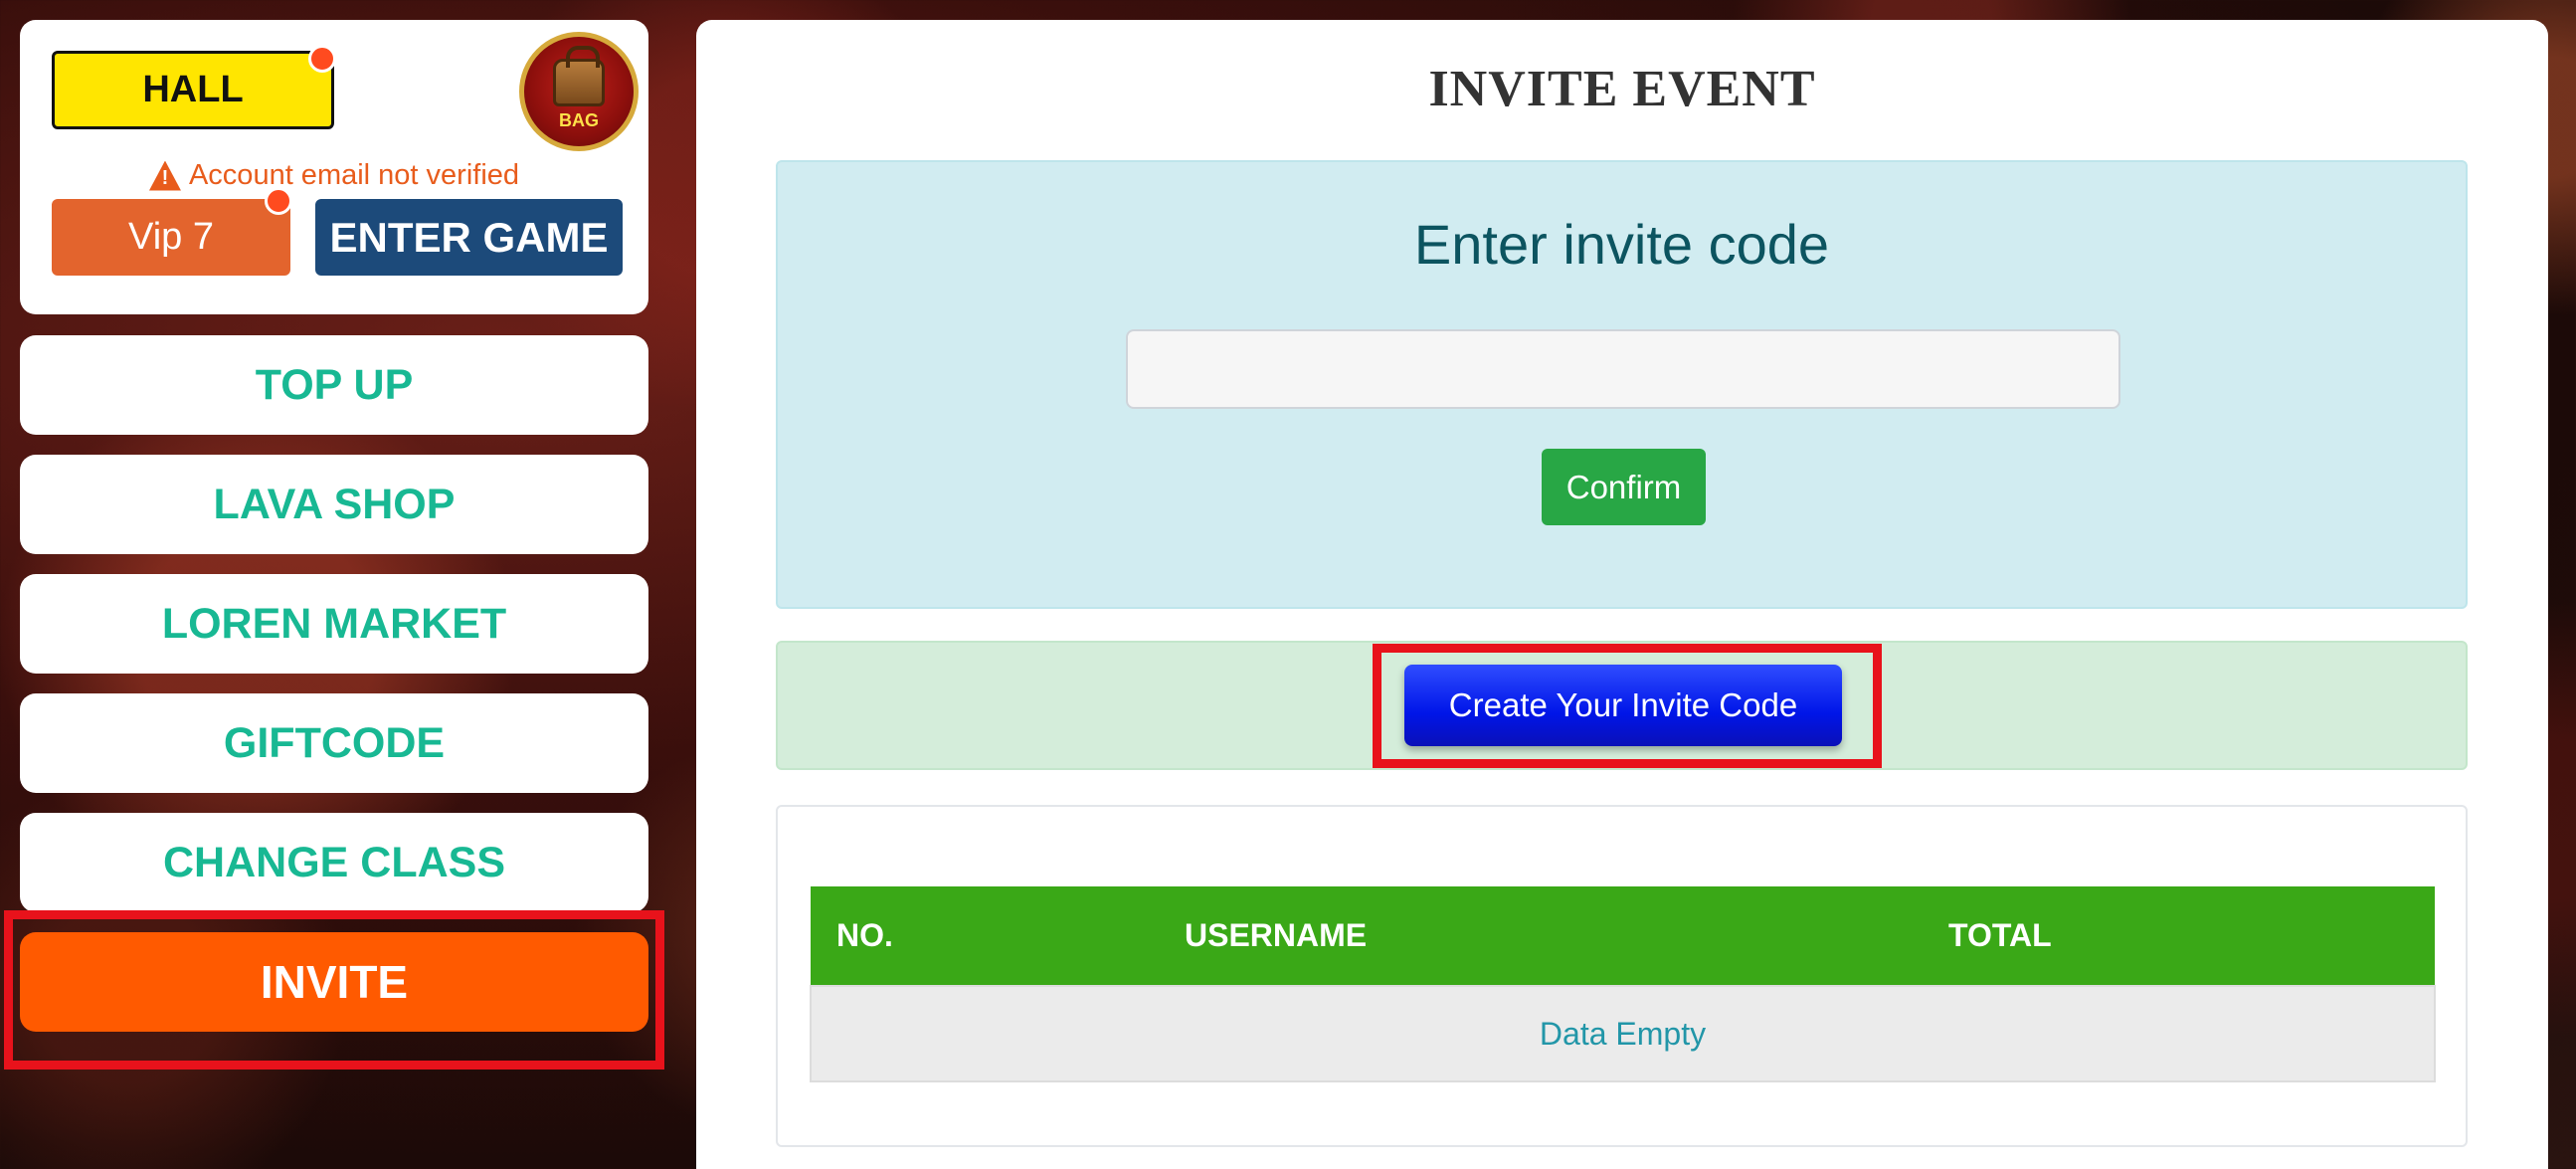 This screenshot has height=1169, width=2576. Describe the element at coordinates (322, 59) in the screenshot. I see `hall-notification-dot` at that location.